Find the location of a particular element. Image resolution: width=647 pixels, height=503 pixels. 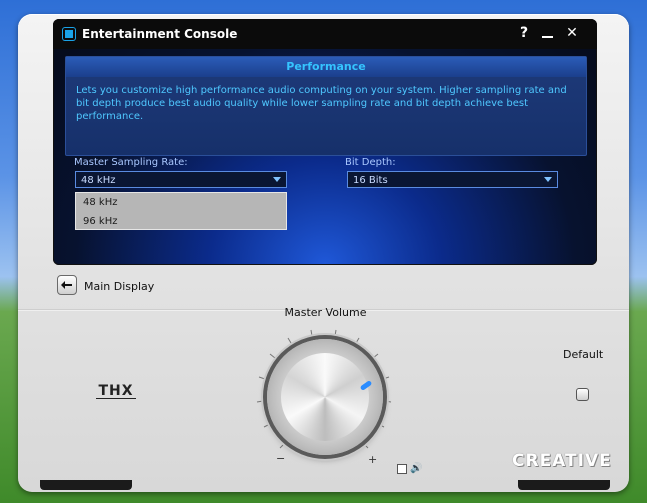

master-volume-knob-area is located at coordinates (325, 397).